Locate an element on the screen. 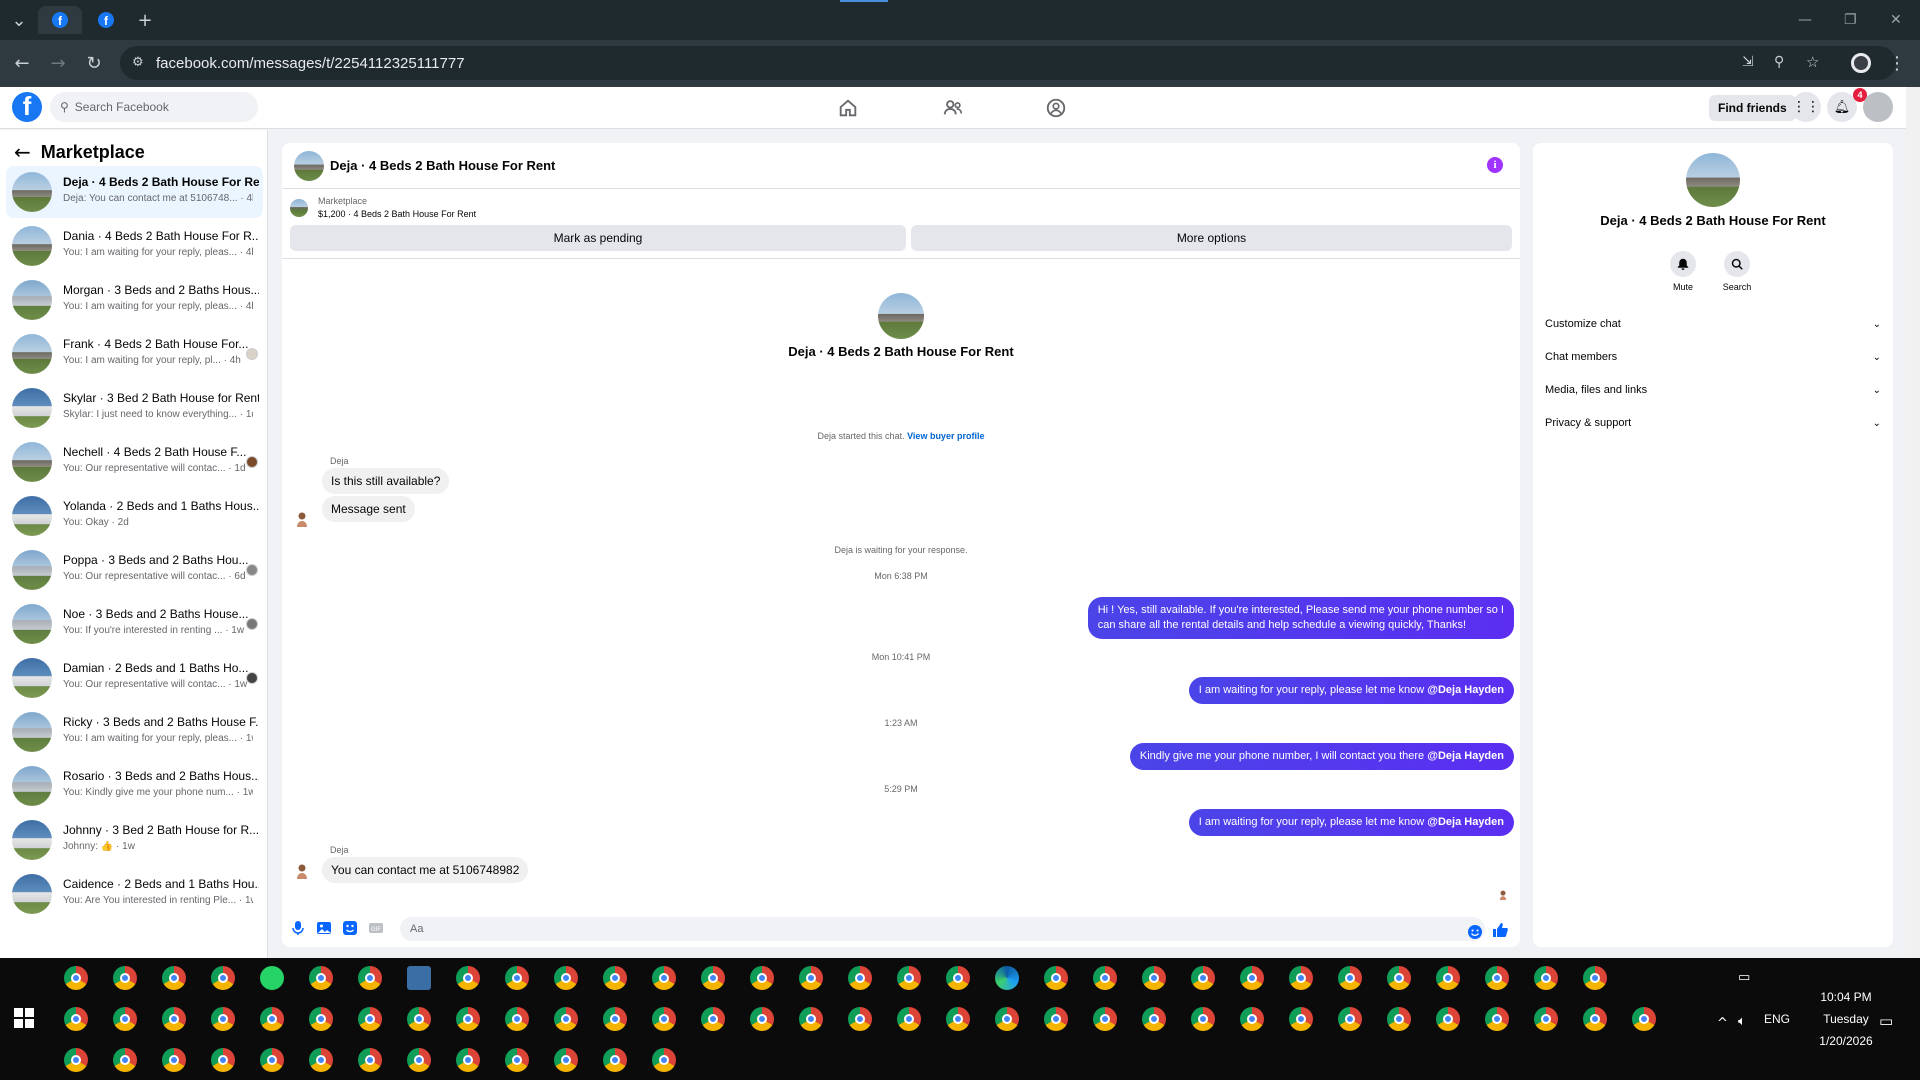 This screenshot has height=1080, width=1920. forward-icon: → is located at coordinates (58, 63).